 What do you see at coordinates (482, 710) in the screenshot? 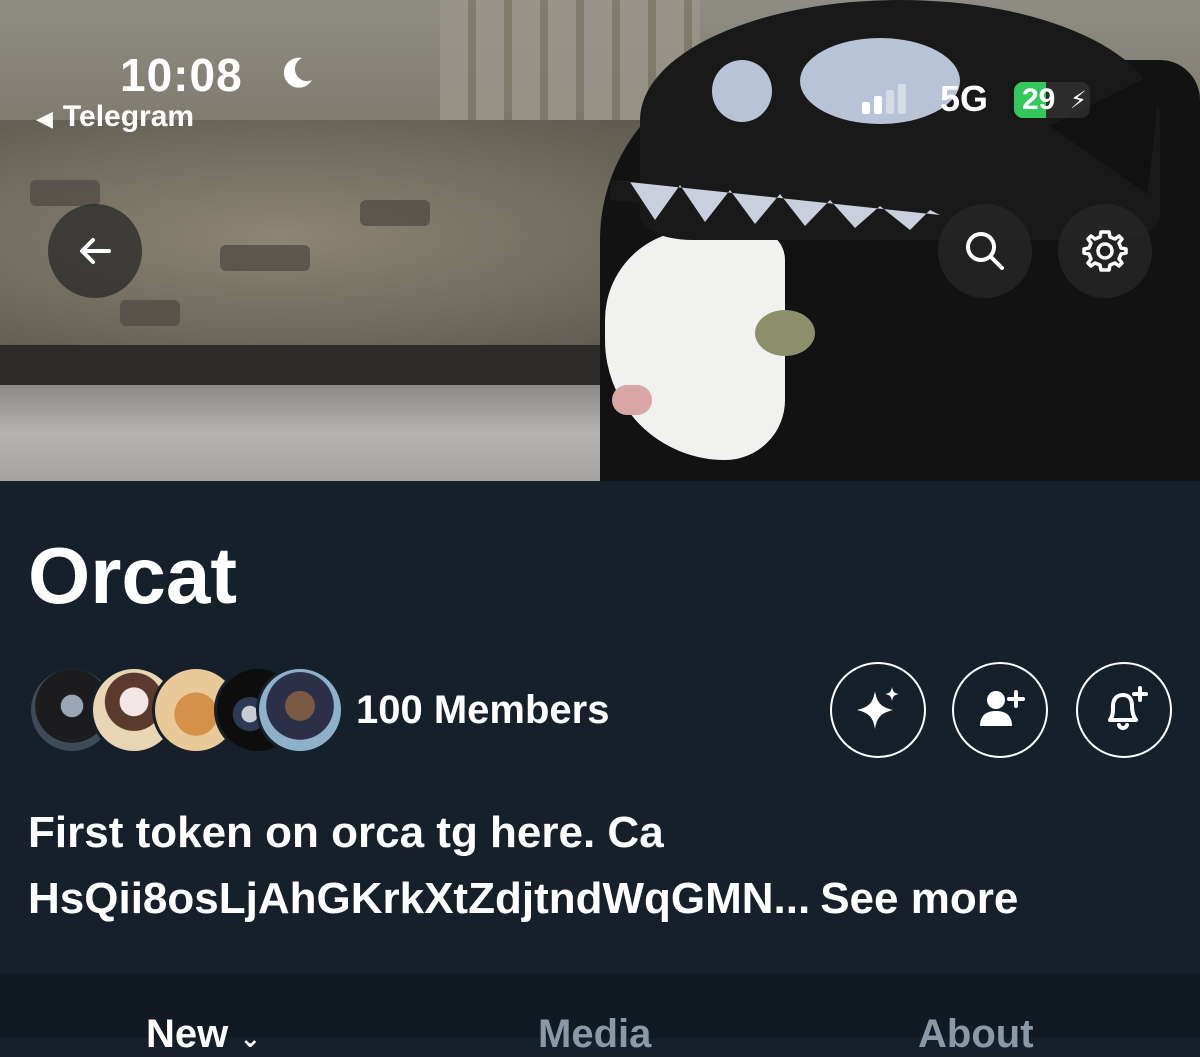
I see `members-count: 100 Members` at bounding box center [482, 710].